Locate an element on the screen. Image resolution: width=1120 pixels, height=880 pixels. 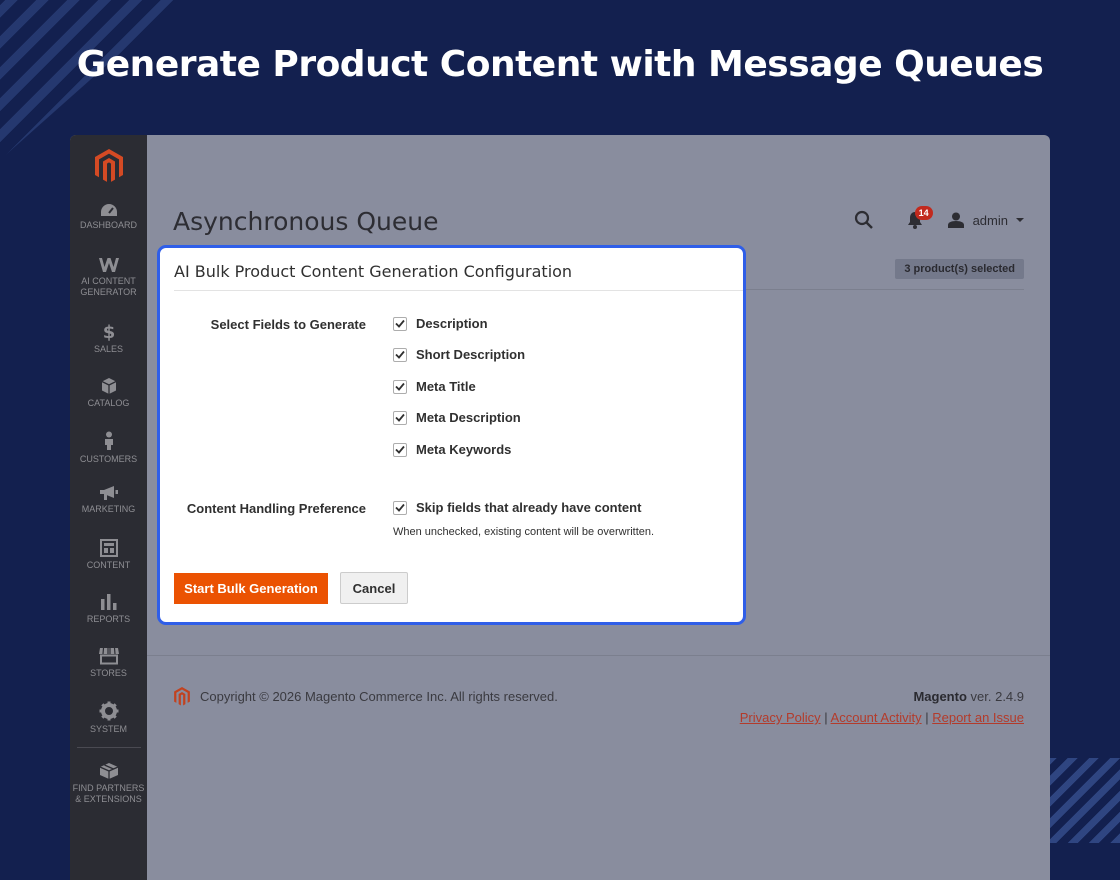
bar-chart-icon is located at coordinates (108, 602).